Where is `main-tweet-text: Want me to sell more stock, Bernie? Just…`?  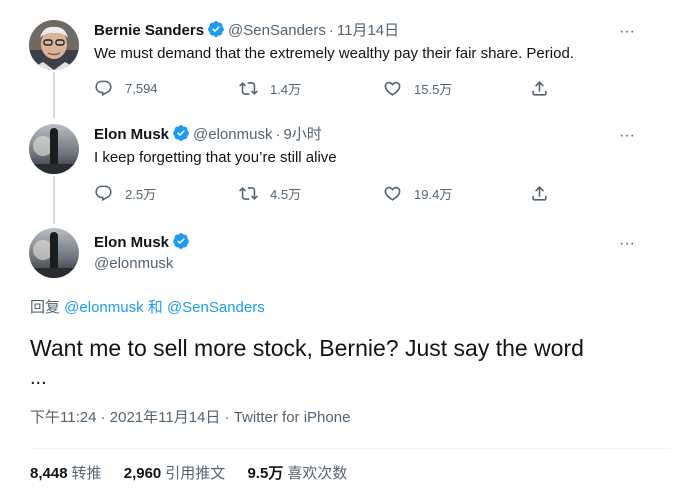
main-tweet-text: Want me to sell more stock, Bernie? Just… is located at coordinates (350, 361).